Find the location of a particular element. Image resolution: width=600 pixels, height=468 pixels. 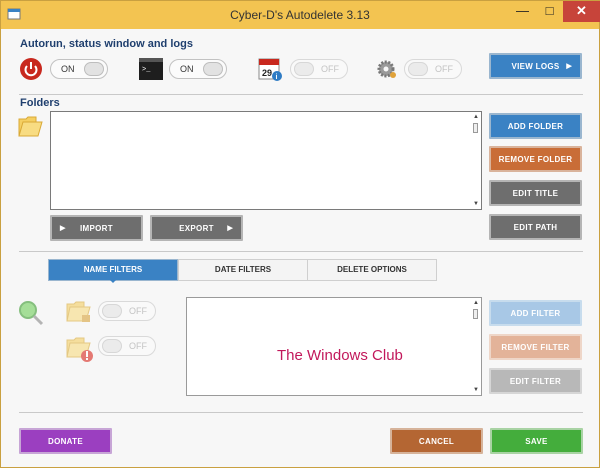

donate-button: DONATE is located at coordinates (65, 441).